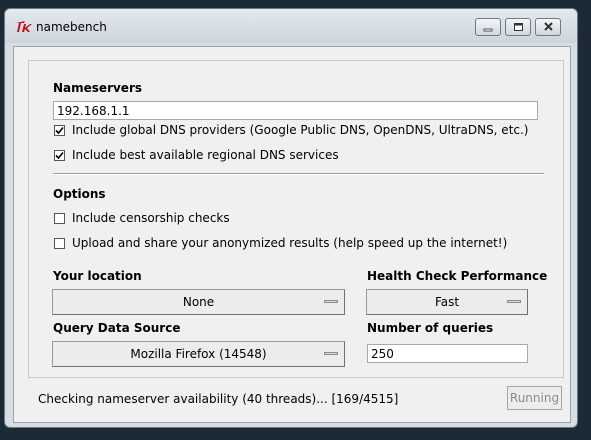 Image resolution: width=591 pixels, height=440 pixels. What do you see at coordinates (97, 276) in the screenshot?
I see `location-heading: Your location` at bounding box center [97, 276].